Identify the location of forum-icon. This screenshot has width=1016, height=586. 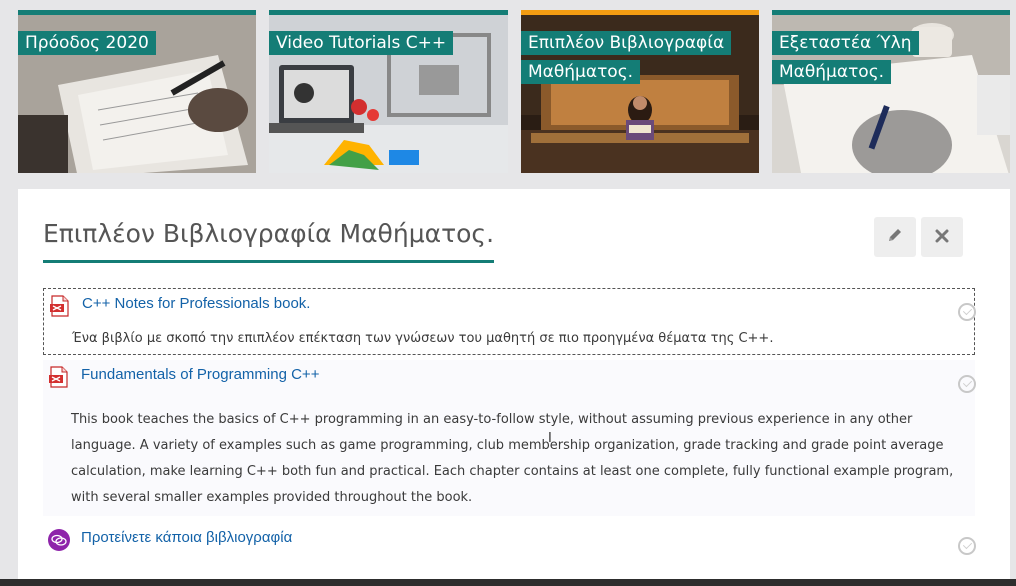
(59, 540).